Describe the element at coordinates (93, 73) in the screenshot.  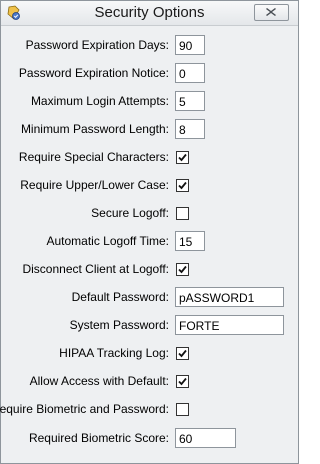
I see `field-label: Password Expiration Notice:` at that location.